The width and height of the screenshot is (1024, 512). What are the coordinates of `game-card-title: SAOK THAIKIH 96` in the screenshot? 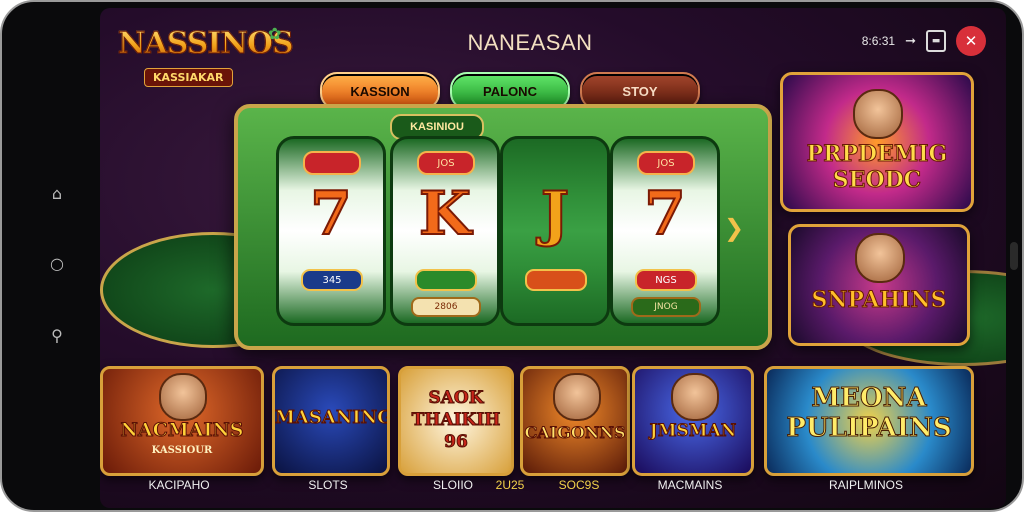 It's located at (456, 420).